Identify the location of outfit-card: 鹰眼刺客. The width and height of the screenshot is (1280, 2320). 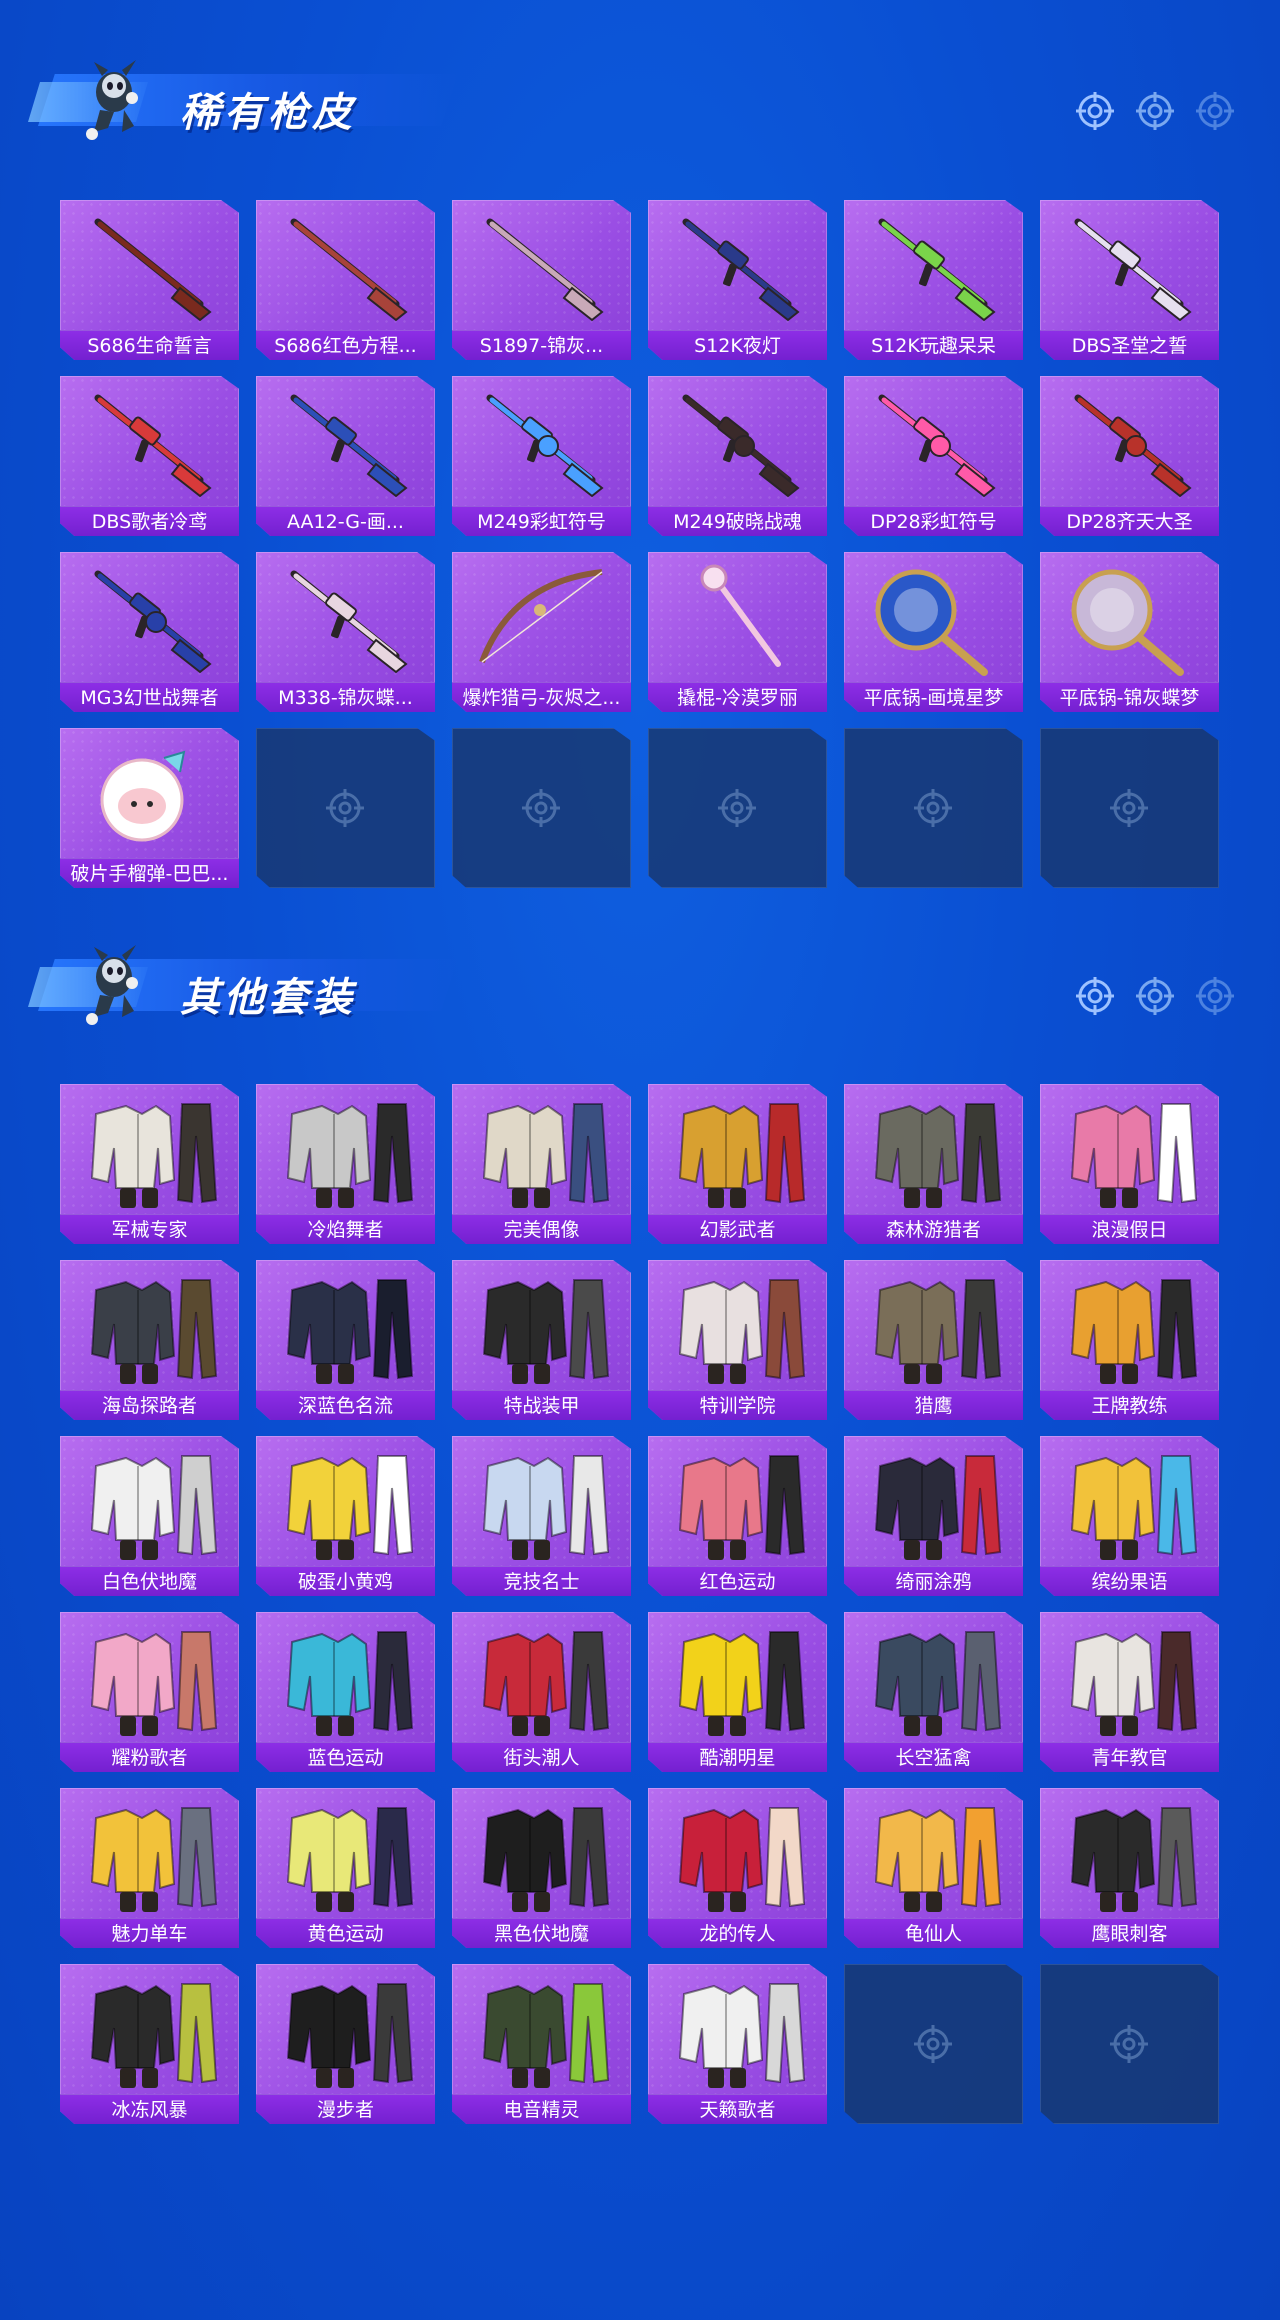
(1129, 1868).